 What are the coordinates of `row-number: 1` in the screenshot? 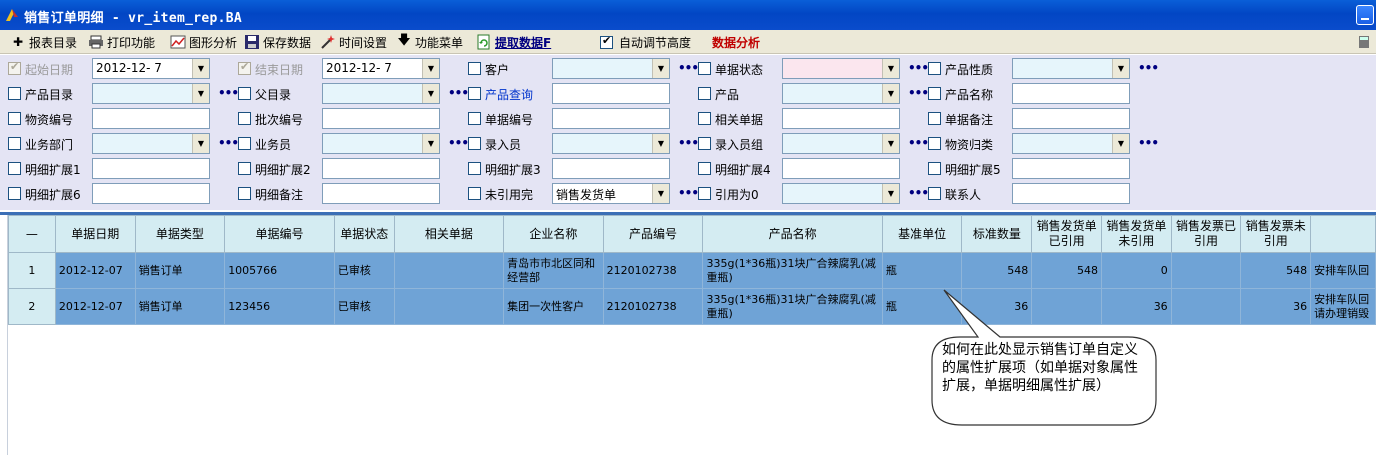 It's located at (32, 270).